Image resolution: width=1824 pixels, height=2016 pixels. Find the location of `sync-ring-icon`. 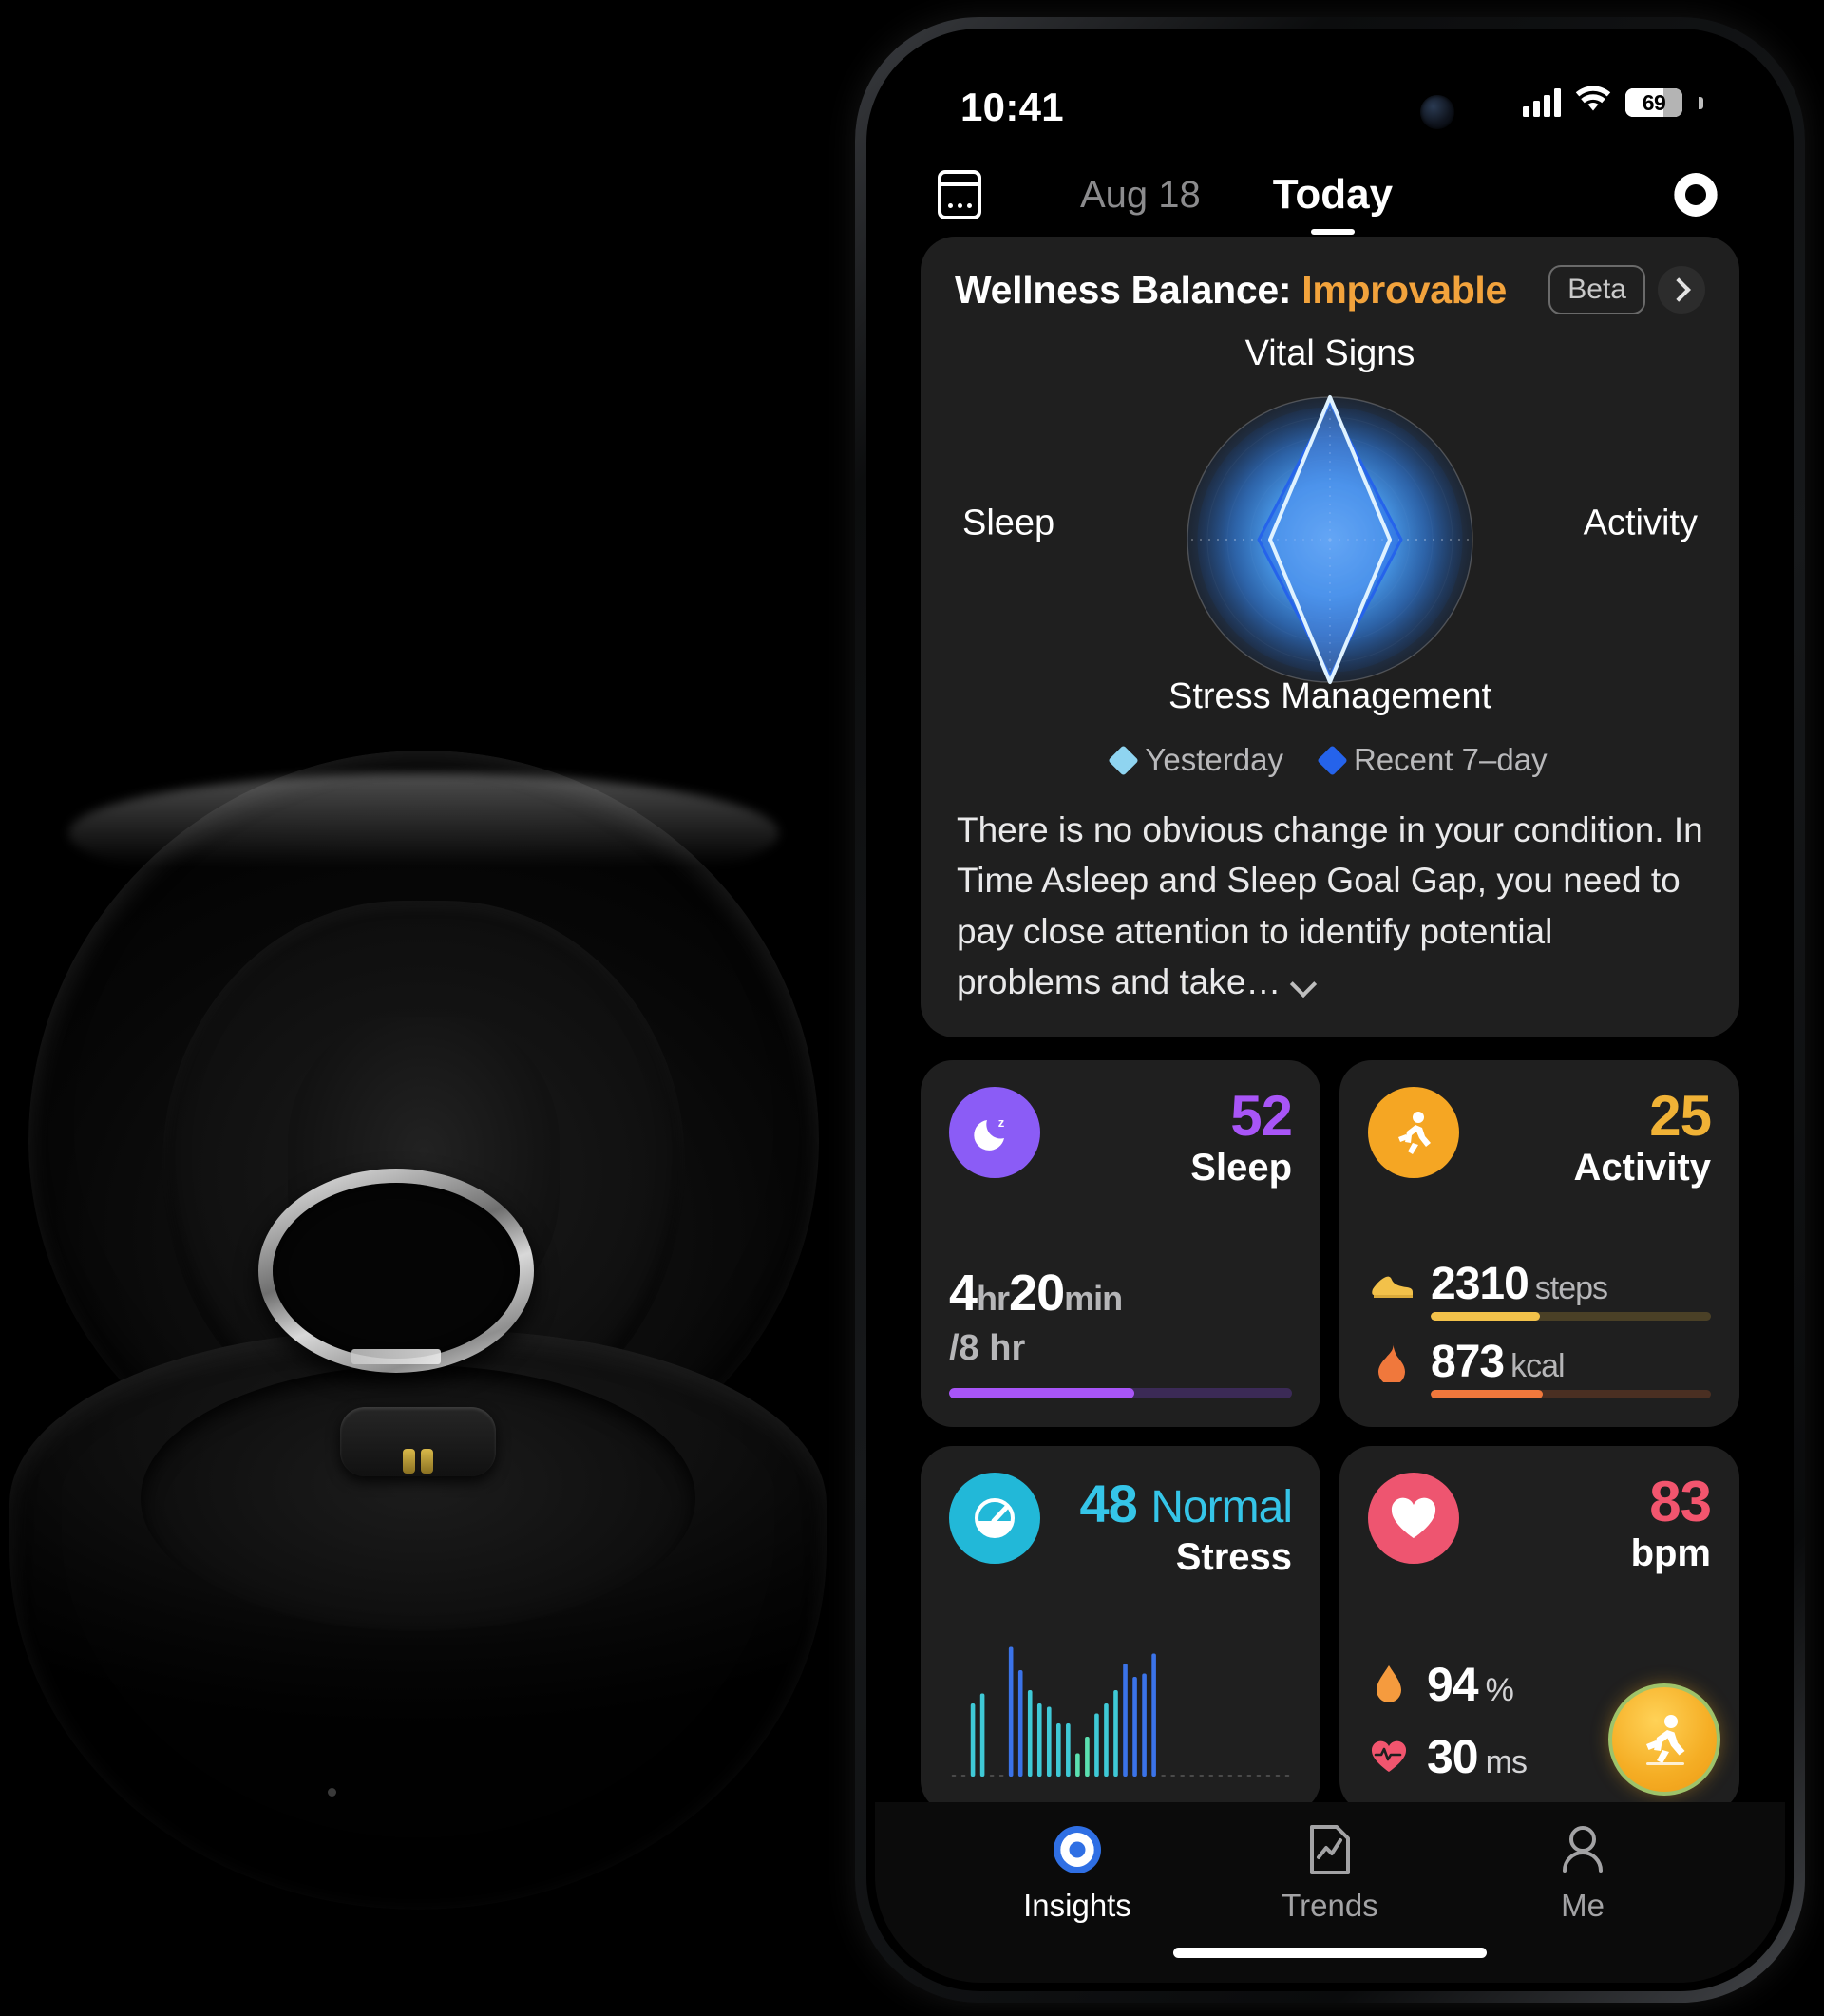

sync-ring-icon is located at coordinates (1695, 194).